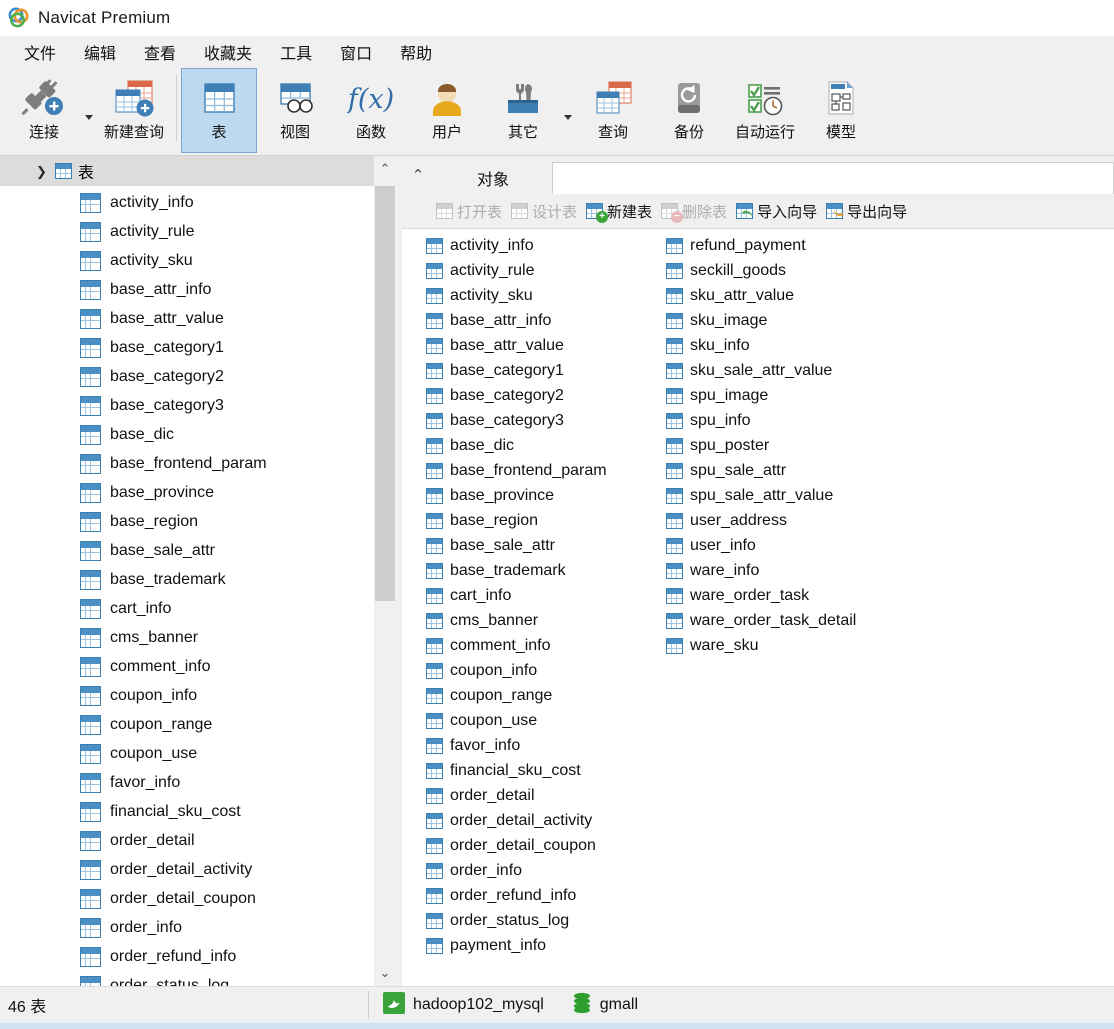 The width and height of the screenshot is (1114, 1029). I want to click on sidebar-item-base_attr_info: base_attr_info, so click(198, 289).